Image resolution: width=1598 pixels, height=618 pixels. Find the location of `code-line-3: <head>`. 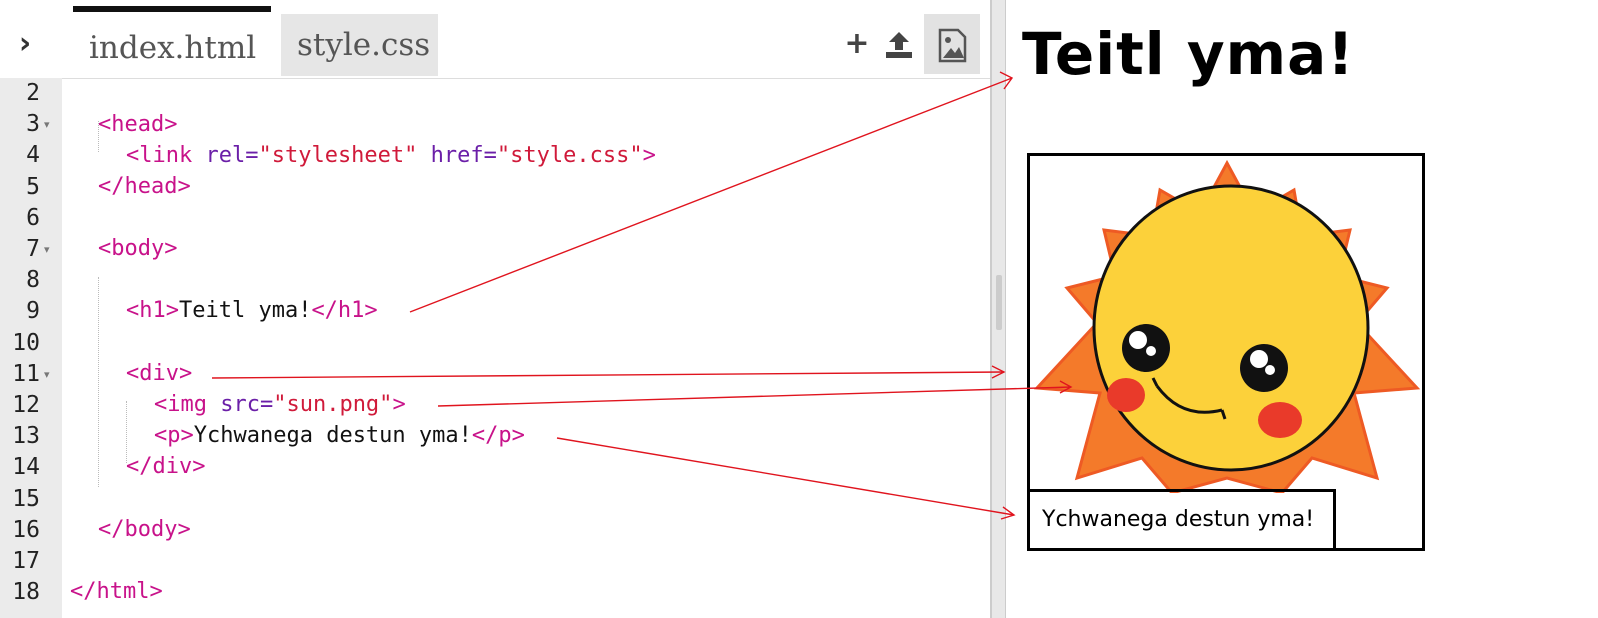

code-line-3: <head> is located at coordinates (138, 124).